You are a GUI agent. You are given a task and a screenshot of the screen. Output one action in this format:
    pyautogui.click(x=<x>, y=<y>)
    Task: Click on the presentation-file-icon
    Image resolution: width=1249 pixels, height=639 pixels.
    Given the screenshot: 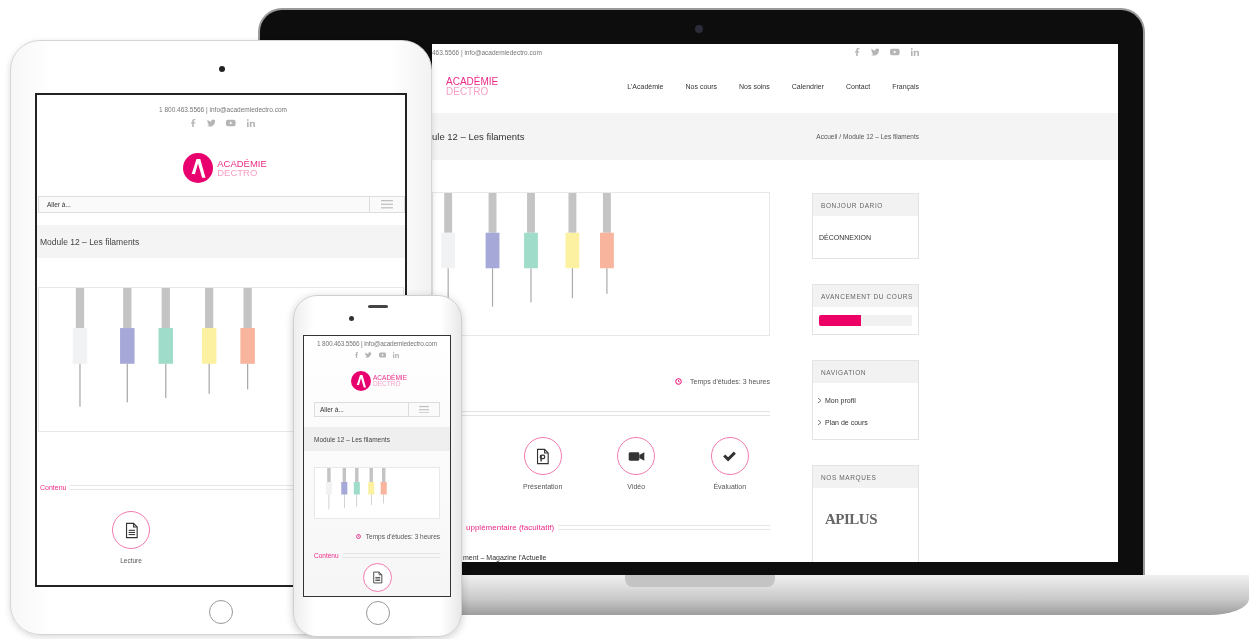 What is the action you would take?
    pyautogui.click(x=543, y=456)
    